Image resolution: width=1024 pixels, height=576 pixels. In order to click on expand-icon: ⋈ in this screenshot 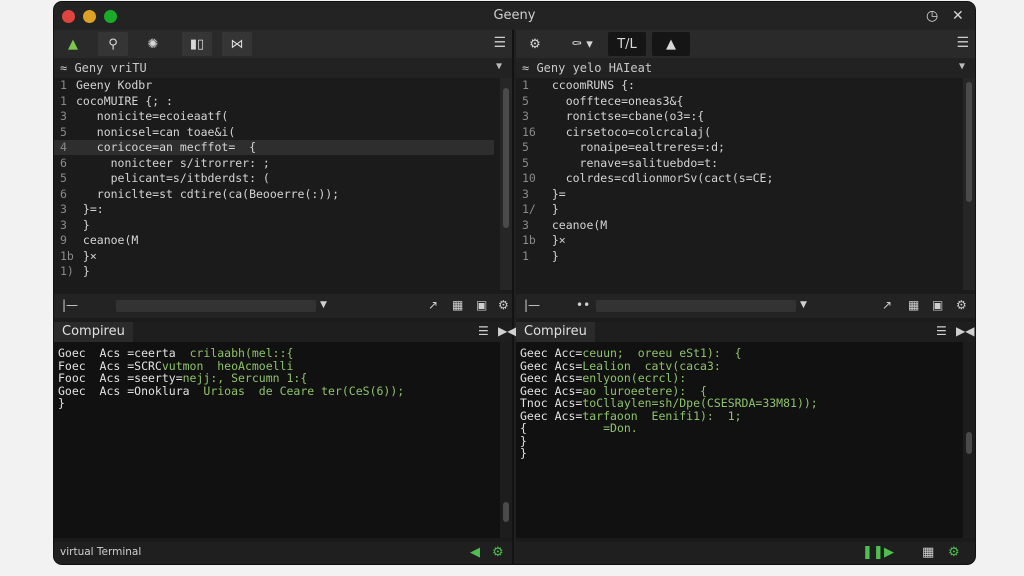, I will do `click(237, 44)`.